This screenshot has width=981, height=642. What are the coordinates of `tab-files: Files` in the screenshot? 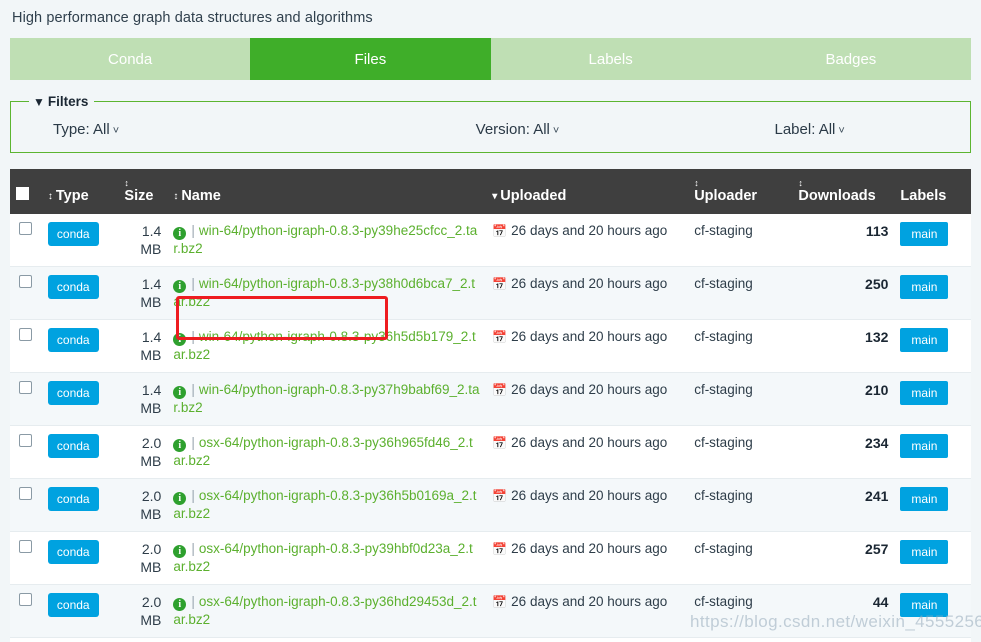 It's located at (370, 59).